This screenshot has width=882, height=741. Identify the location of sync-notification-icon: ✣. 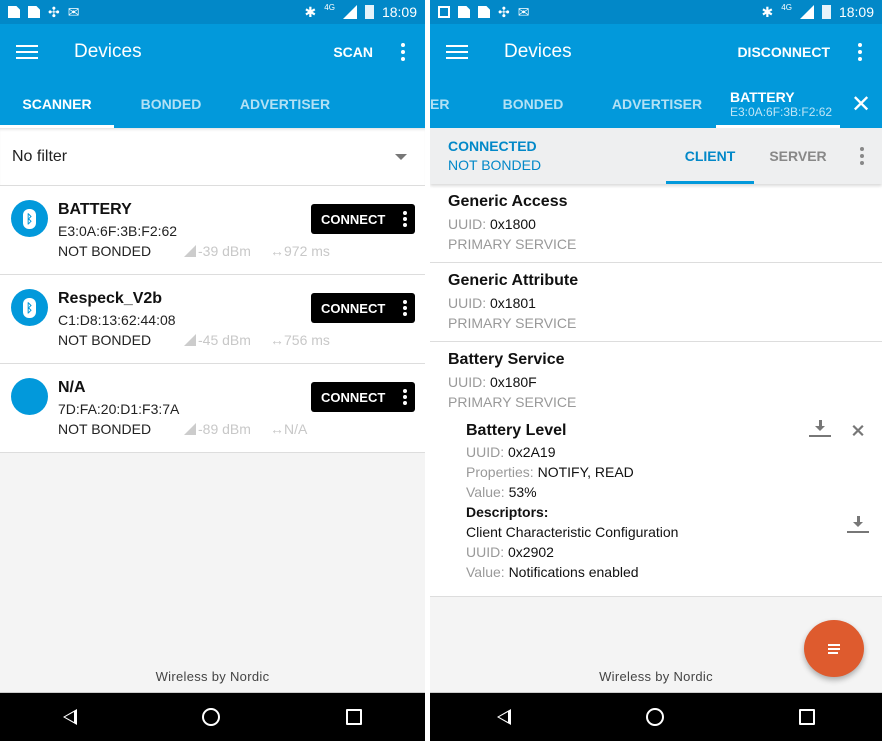
(504, 12).